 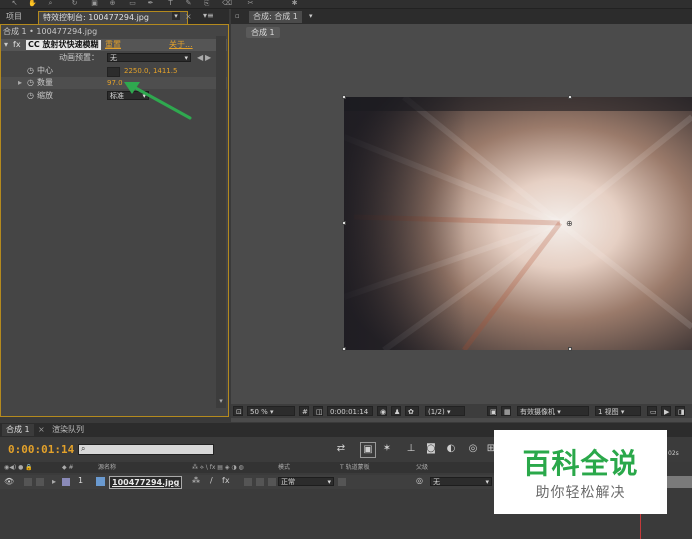 I want to click on puppet-tool-icon: ✱, so click(x=294, y=3).